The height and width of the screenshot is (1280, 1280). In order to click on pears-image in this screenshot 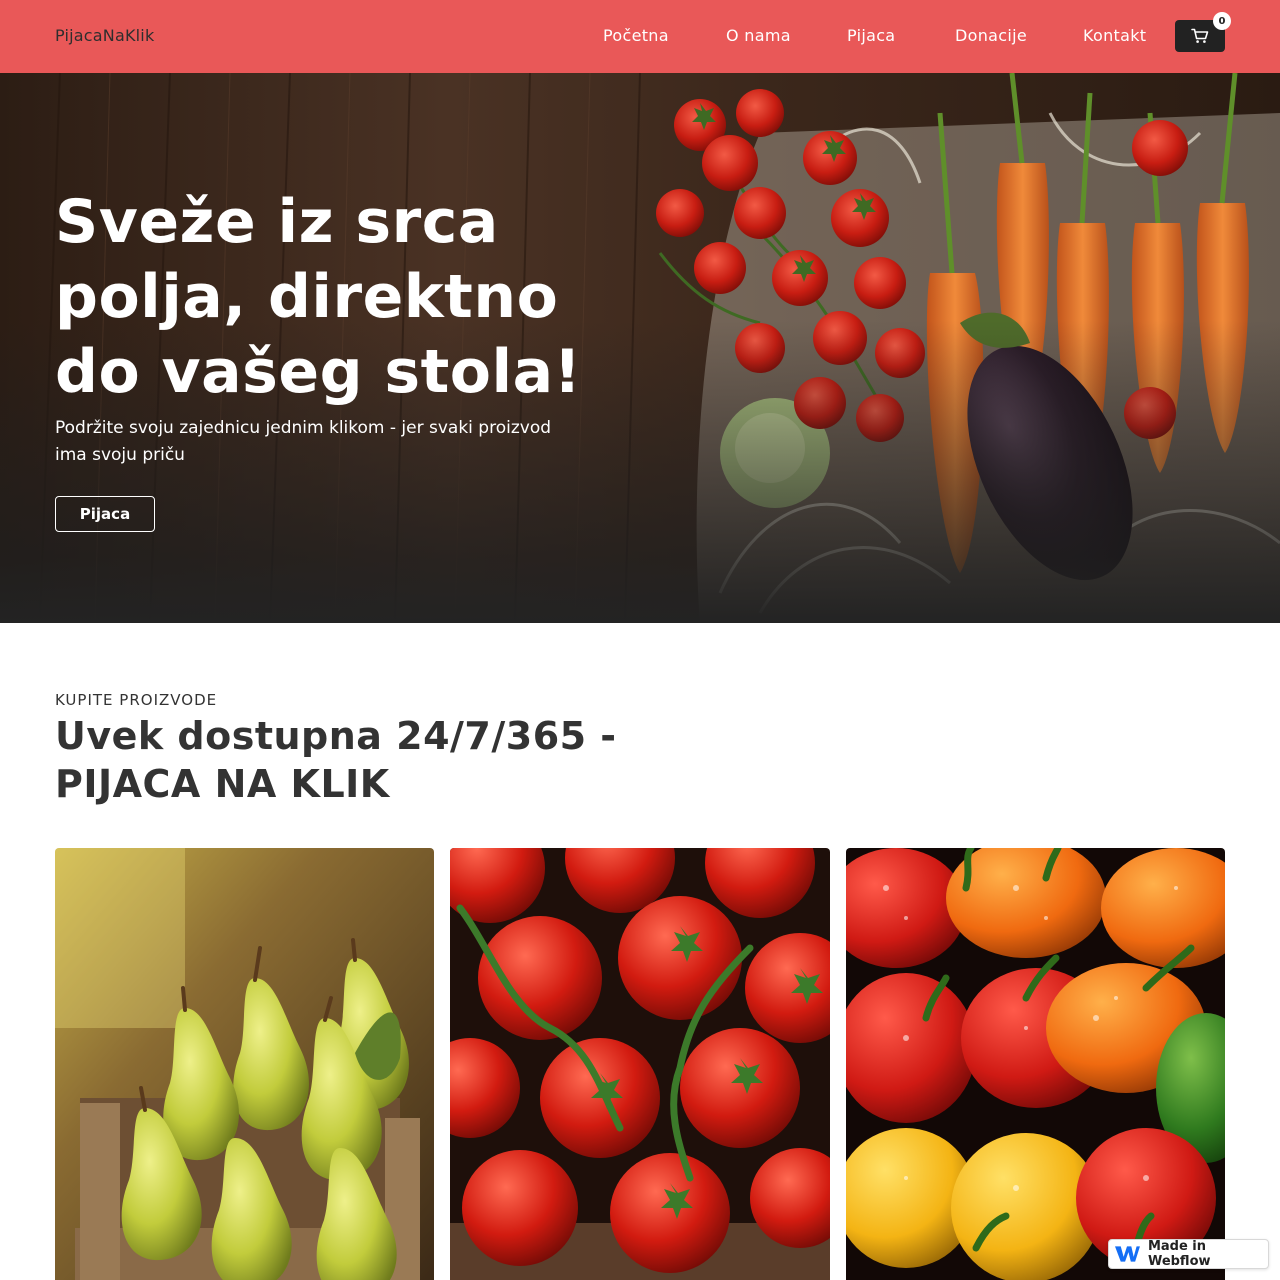, I will do `click(244, 1064)`.